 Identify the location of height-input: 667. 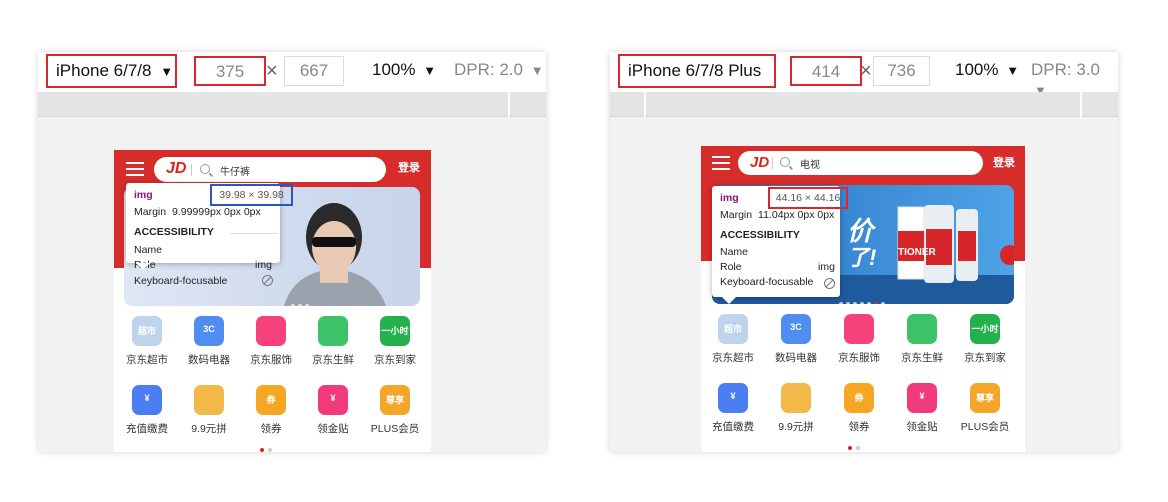
(314, 71).